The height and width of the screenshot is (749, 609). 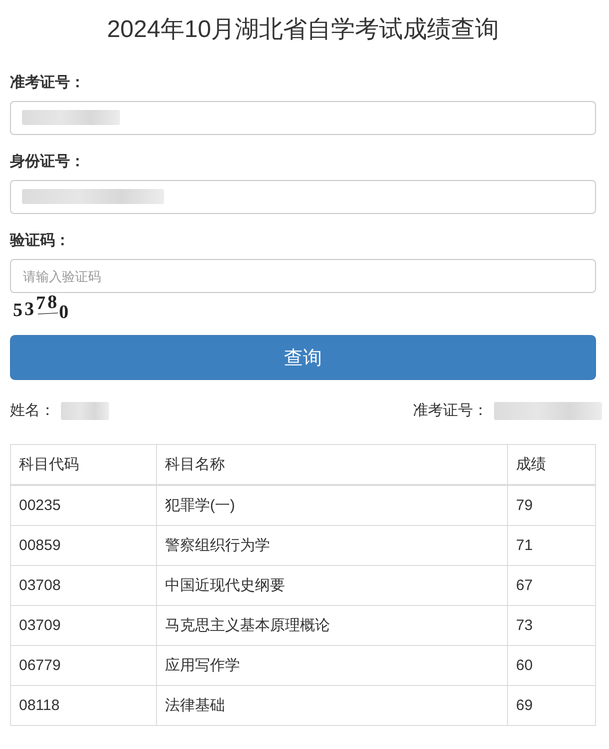 I want to click on table-cell: 犯罪学(一), so click(x=332, y=505).